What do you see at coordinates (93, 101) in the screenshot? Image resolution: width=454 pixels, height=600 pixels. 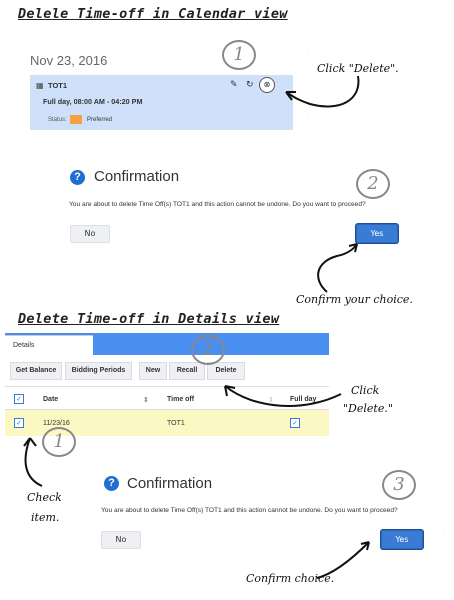 I see `event-time: Full day, 08:00 AM - 04:20 PM` at bounding box center [93, 101].